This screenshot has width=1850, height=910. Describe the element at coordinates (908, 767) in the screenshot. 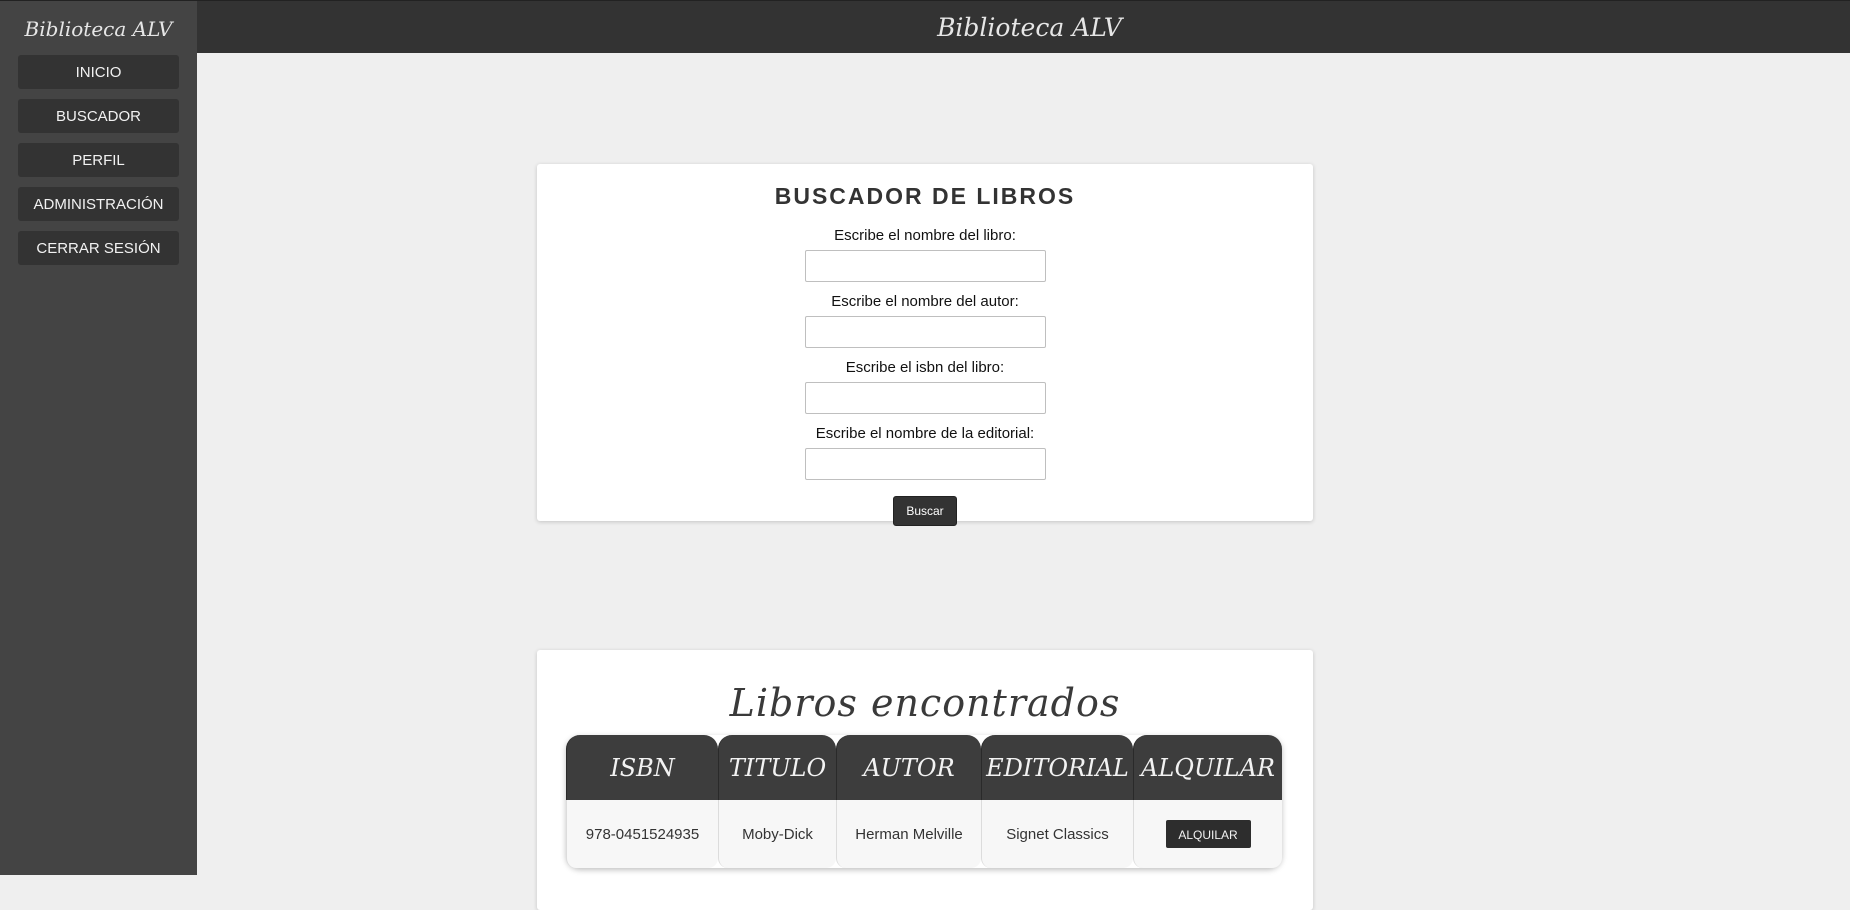

I see `column-header-autor: AUTOR` at that location.